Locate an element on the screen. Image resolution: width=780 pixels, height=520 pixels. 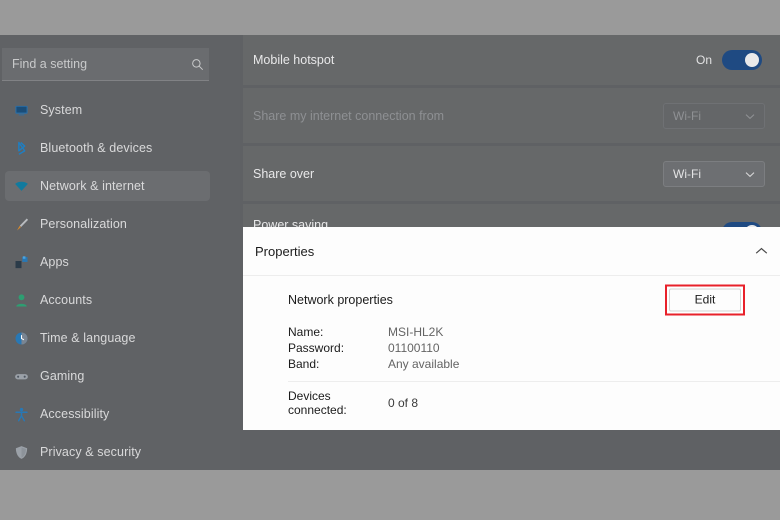
share-over-value: Wi-Fi is located at coordinates (687, 173).